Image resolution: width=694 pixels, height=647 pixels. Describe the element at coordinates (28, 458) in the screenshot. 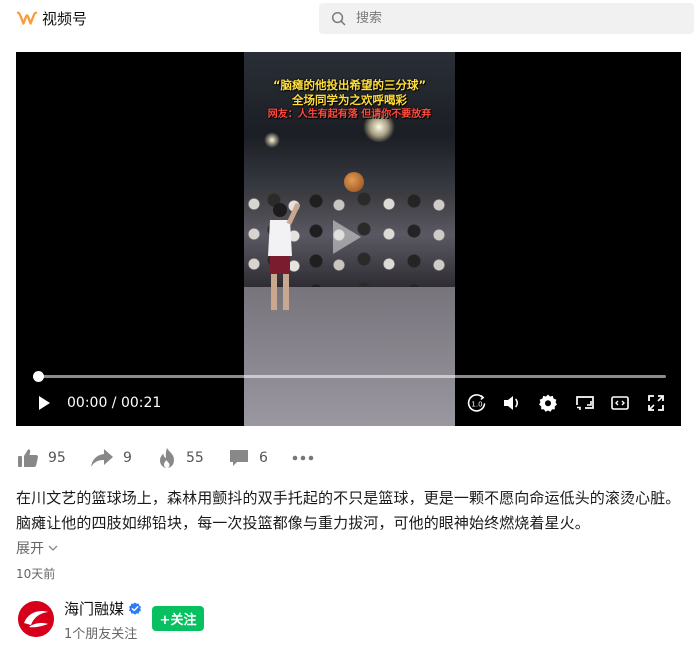

I see `thumbs-up-icon` at that location.